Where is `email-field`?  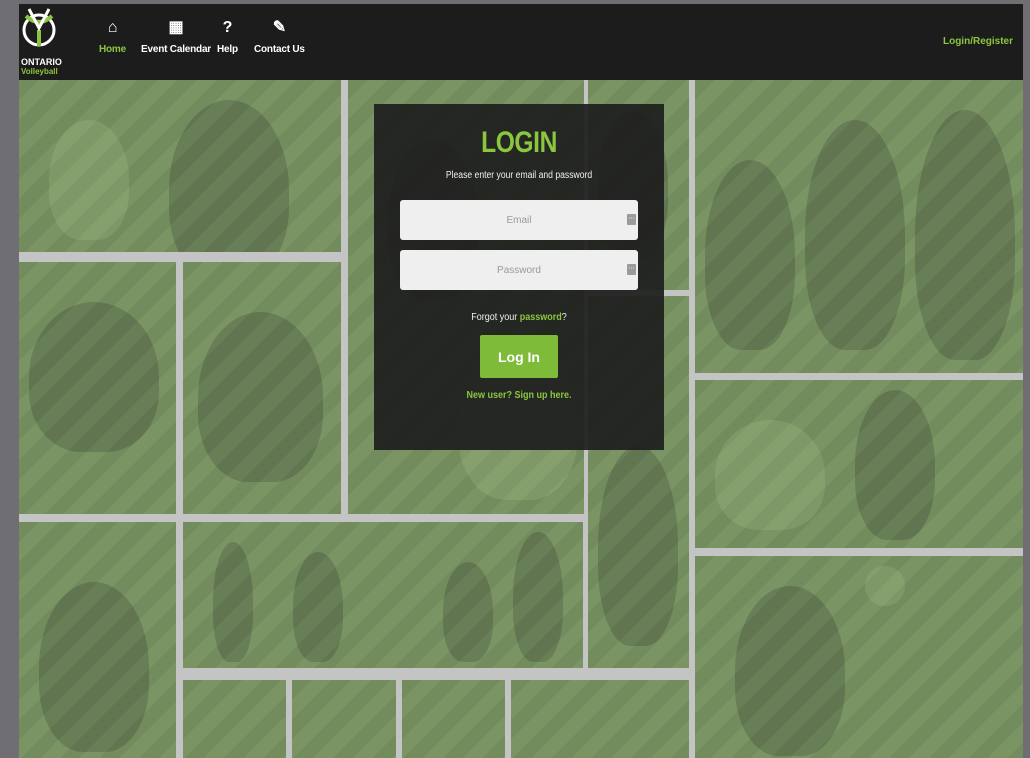
email-field is located at coordinates (519, 220).